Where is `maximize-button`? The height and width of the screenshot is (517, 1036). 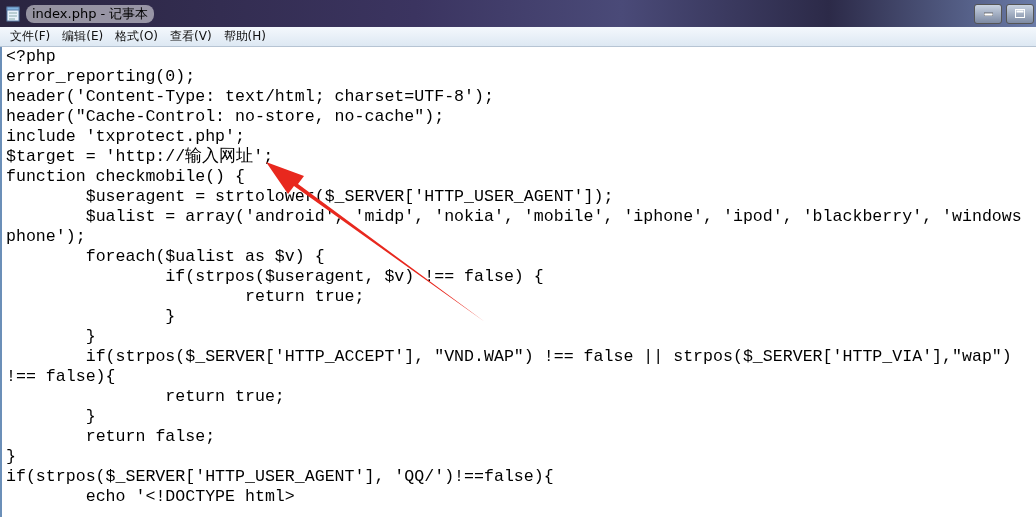 maximize-button is located at coordinates (1020, 13).